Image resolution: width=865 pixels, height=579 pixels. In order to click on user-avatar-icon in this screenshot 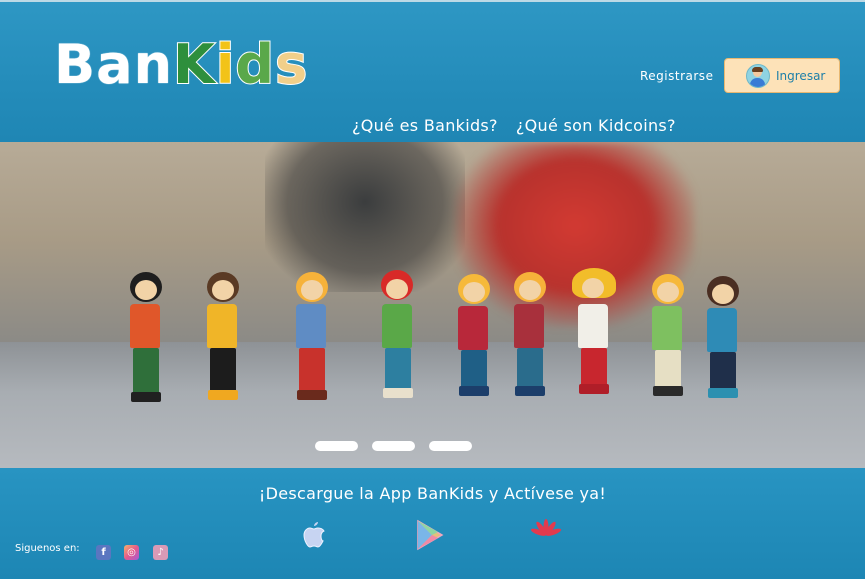, I will do `click(758, 75)`.